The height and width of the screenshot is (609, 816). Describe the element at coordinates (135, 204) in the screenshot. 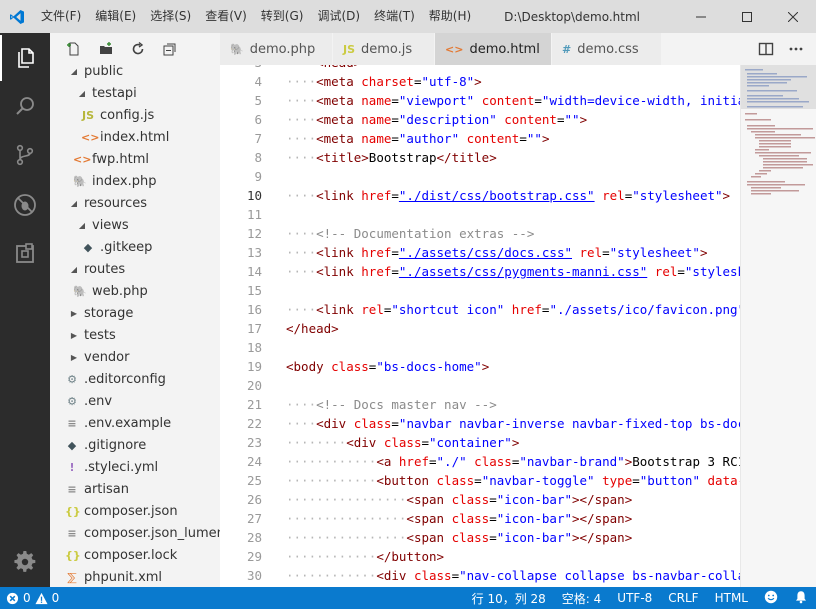

I see `tree-item: ◢ resources` at that location.